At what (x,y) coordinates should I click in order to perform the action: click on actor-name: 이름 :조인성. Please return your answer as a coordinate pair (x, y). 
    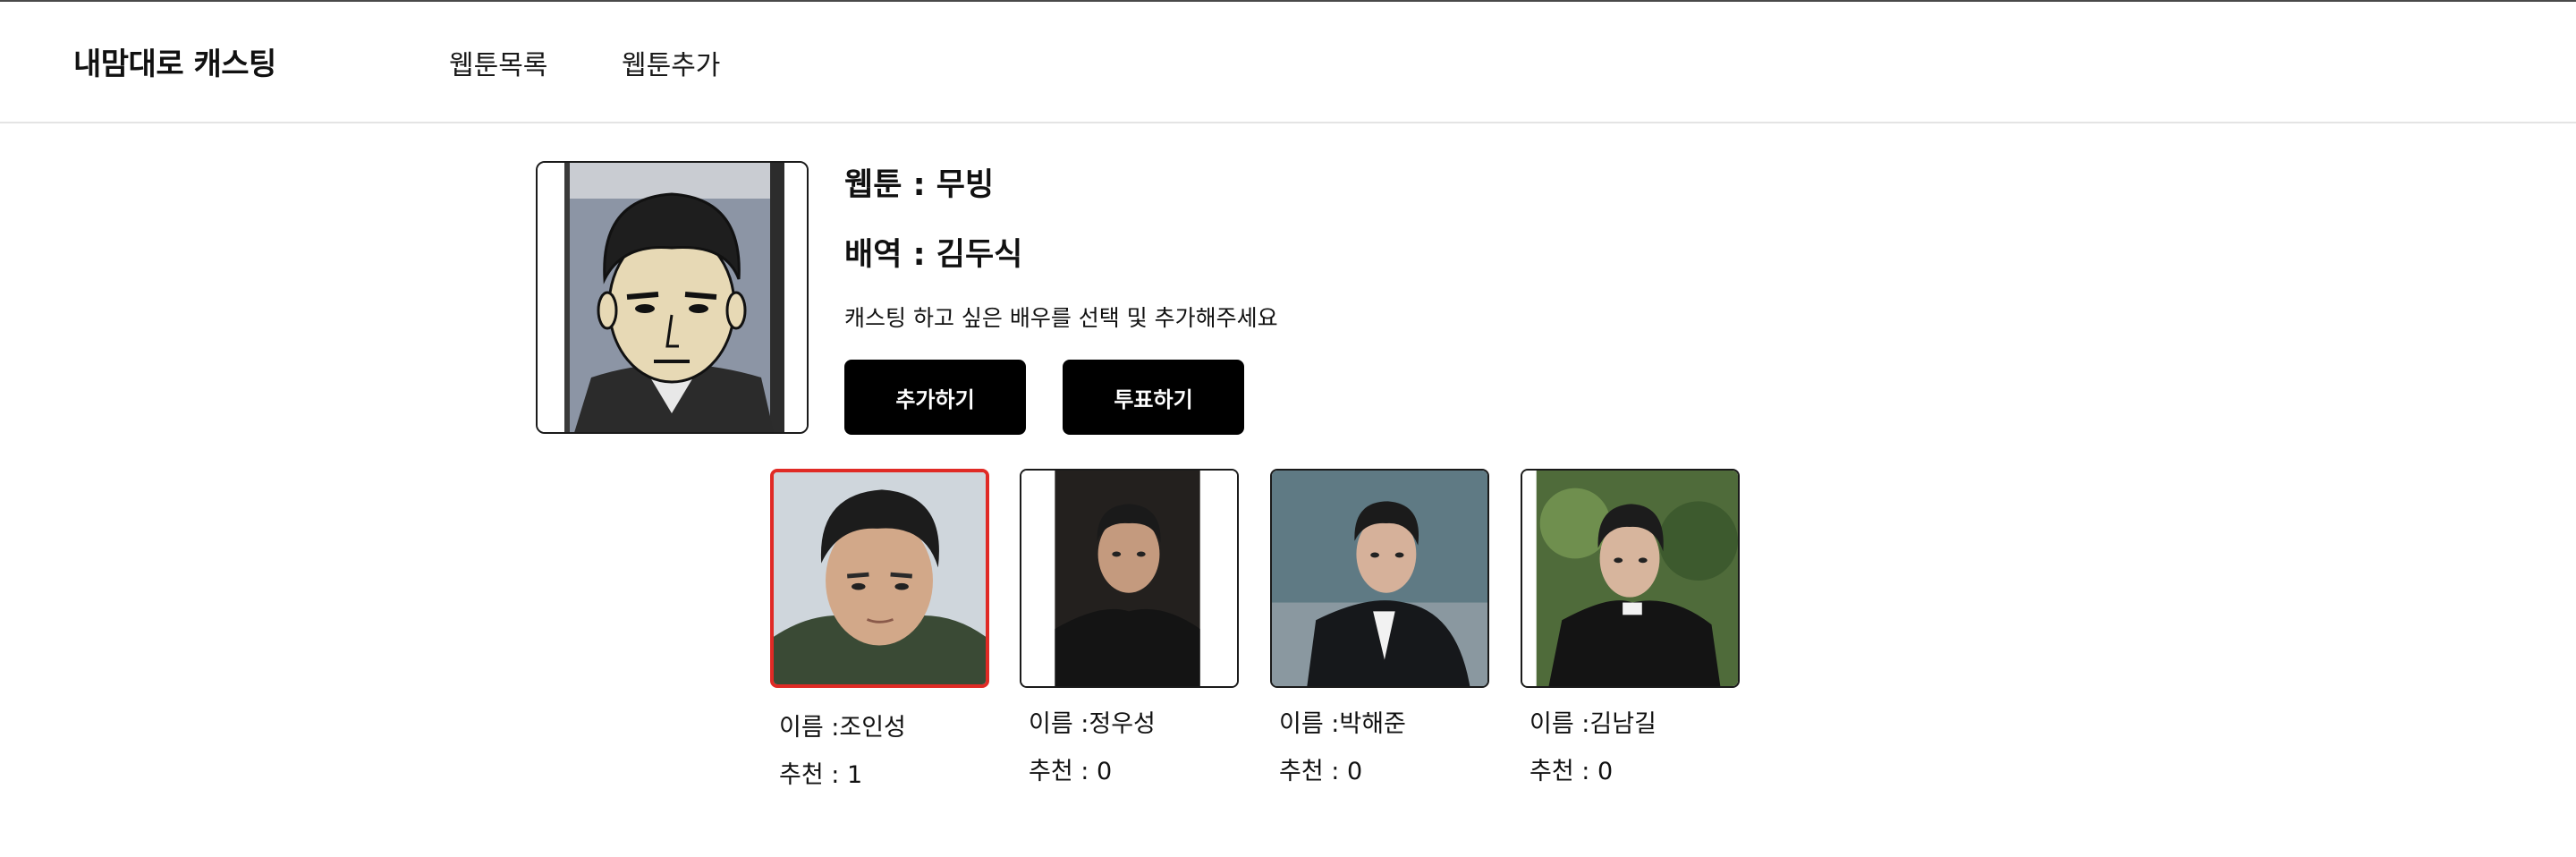
    Looking at the image, I should click on (842, 728).